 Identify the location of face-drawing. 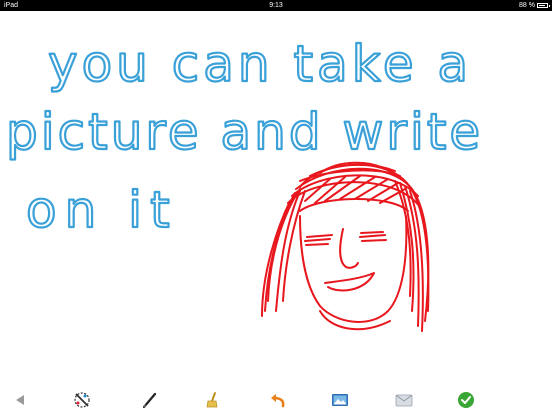
(345, 246).